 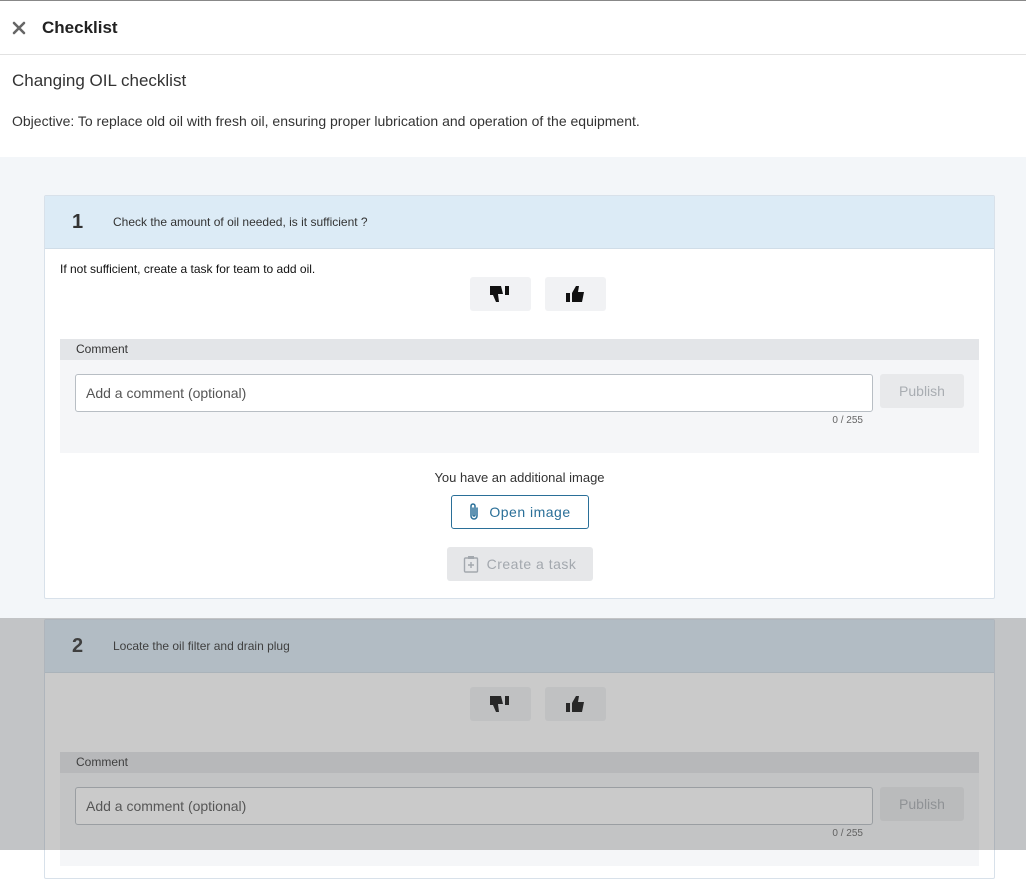 I want to click on image-note: You have an additional image, so click(x=519, y=477).